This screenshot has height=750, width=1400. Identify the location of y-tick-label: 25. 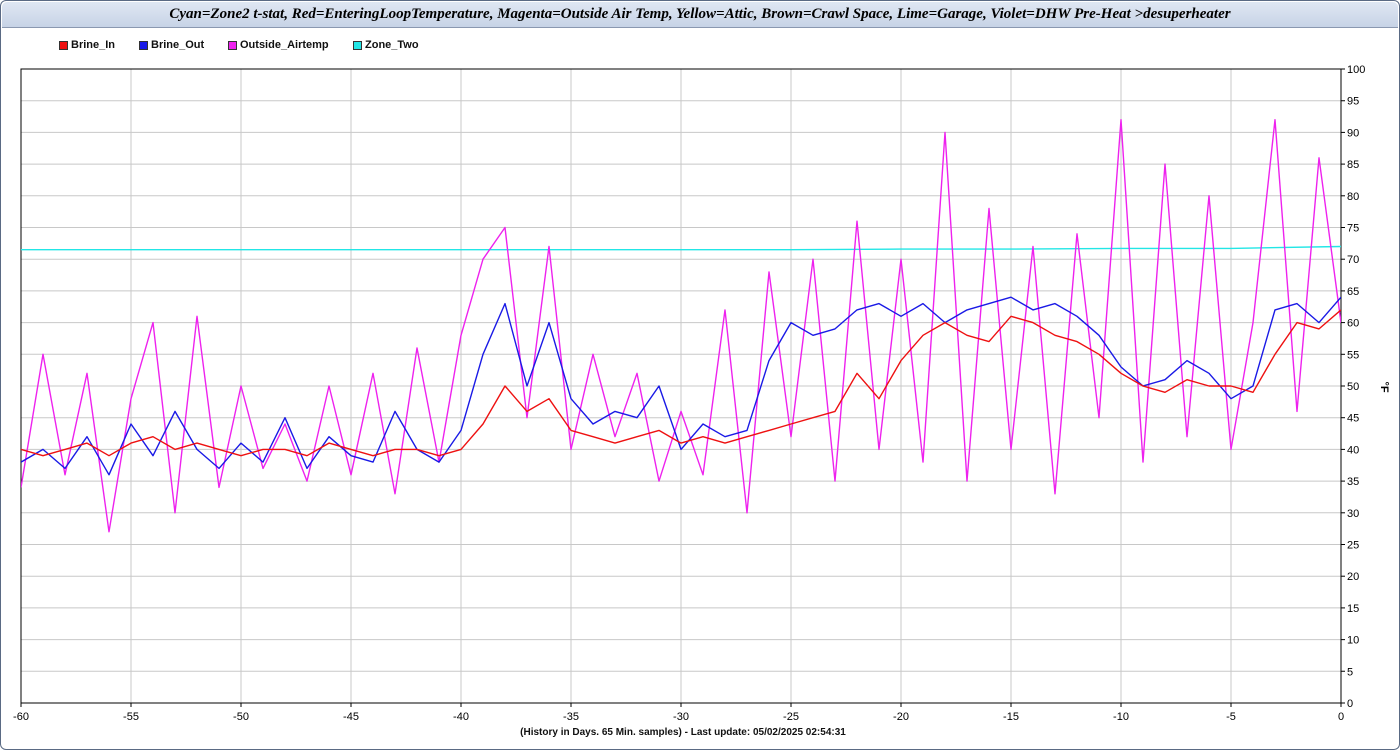
(1353, 546).